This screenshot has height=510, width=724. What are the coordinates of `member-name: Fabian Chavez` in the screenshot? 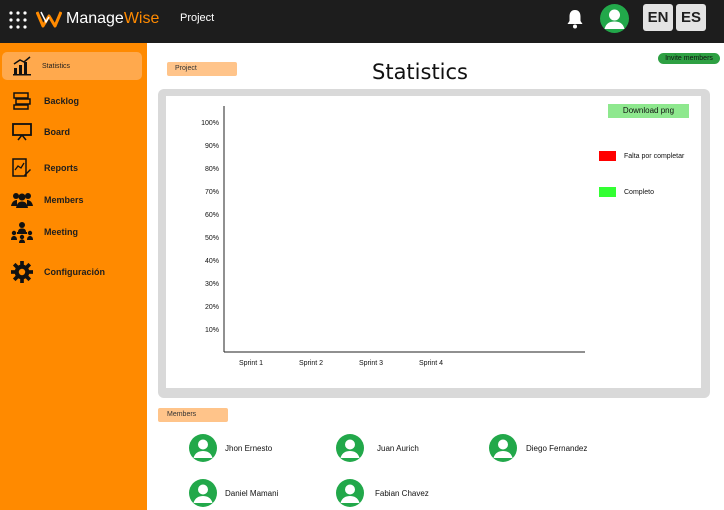 It's located at (402, 493).